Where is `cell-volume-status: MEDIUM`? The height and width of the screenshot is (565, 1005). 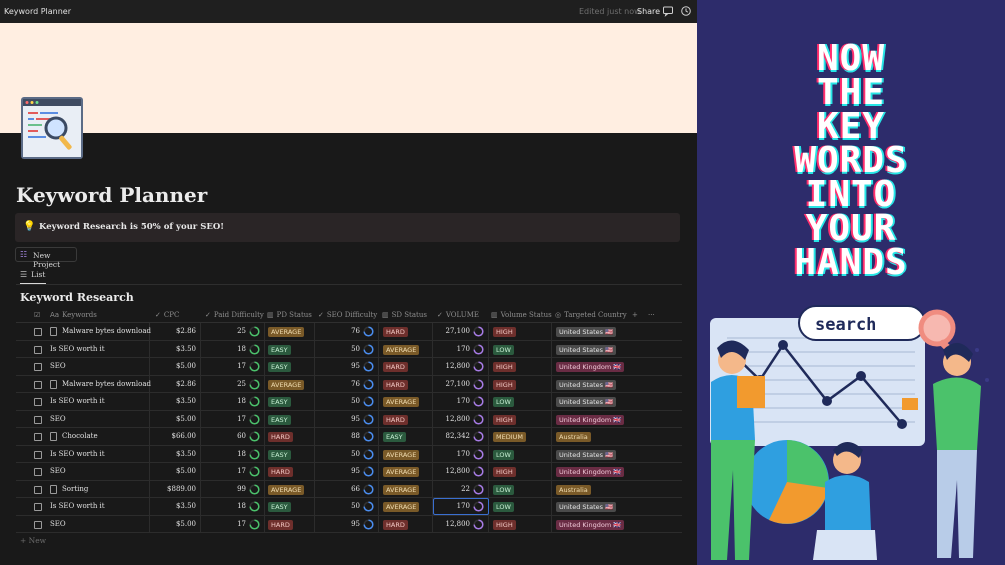 cell-volume-status: MEDIUM is located at coordinates (520, 436).